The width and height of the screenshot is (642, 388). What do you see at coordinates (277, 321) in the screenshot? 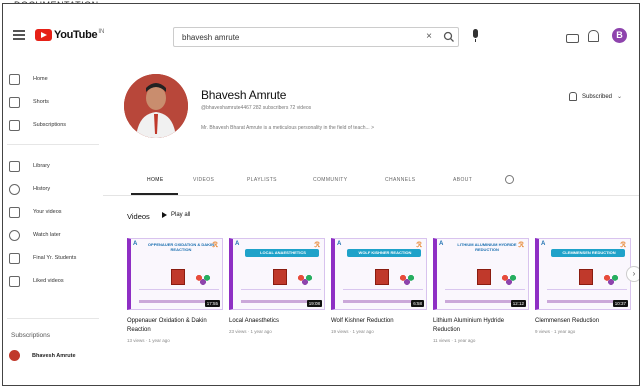
I see `video-title: Local Anaesthetics` at bounding box center [277, 321].